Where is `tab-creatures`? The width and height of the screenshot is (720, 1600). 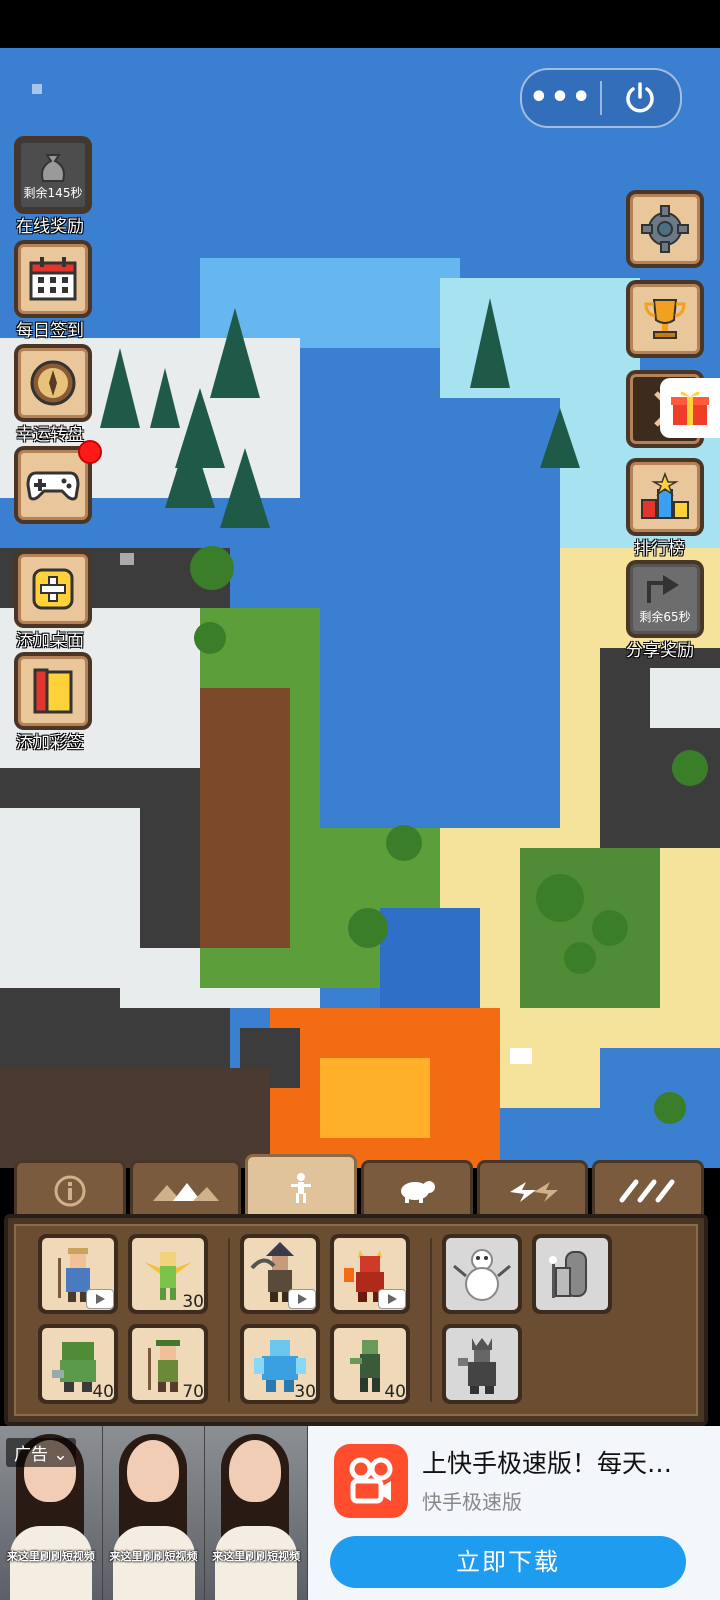 tab-creatures is located at coordinates (301, 1186).